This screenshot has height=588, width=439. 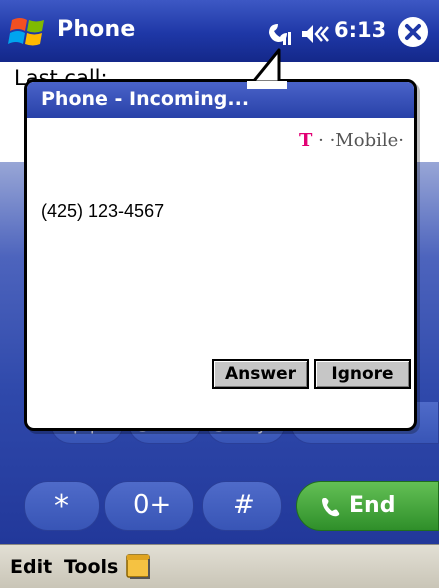 What do you see at coordinates (152, 505) in the screenshot?
I see `key-digit: 0+` at bounding box center [152, 505].